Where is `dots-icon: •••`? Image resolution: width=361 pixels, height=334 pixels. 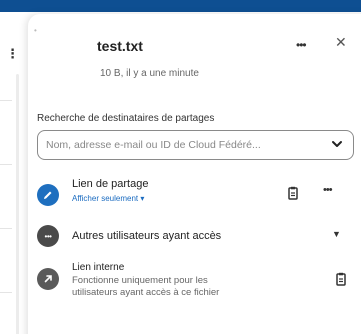 dots-icon: ••• is located at coordinates (48, 236).